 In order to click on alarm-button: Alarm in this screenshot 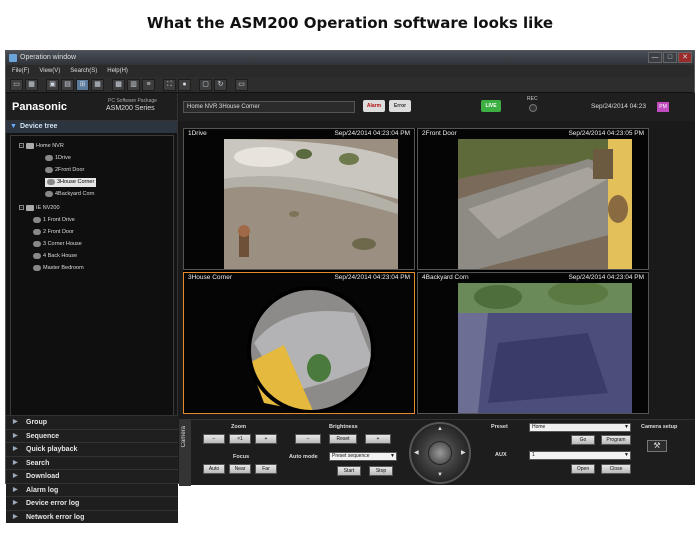, I will do `click(374, 106)`.